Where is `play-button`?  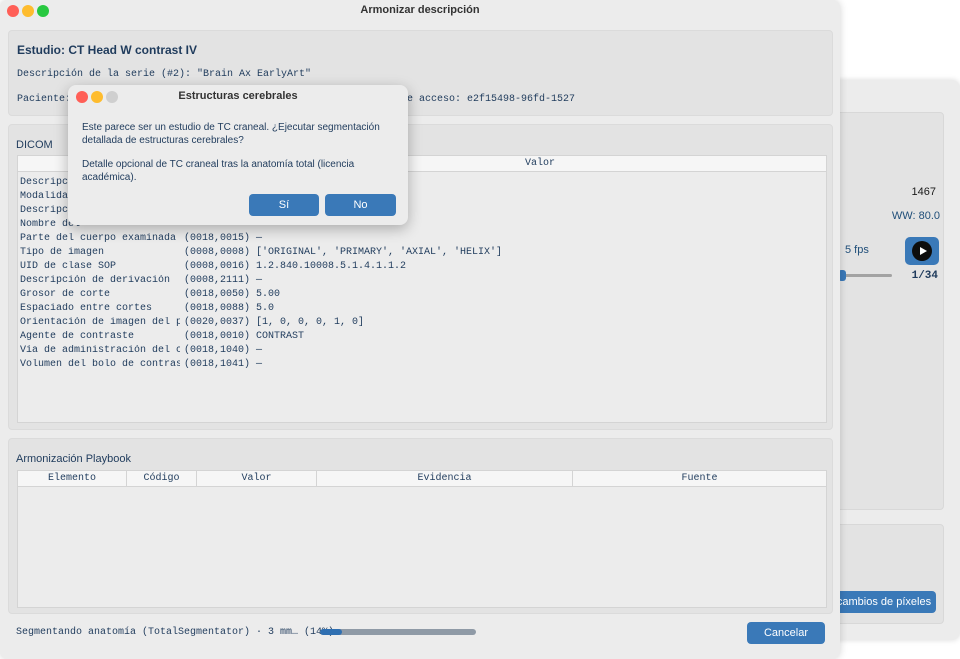
play-button is located at coordinates (922, 251).